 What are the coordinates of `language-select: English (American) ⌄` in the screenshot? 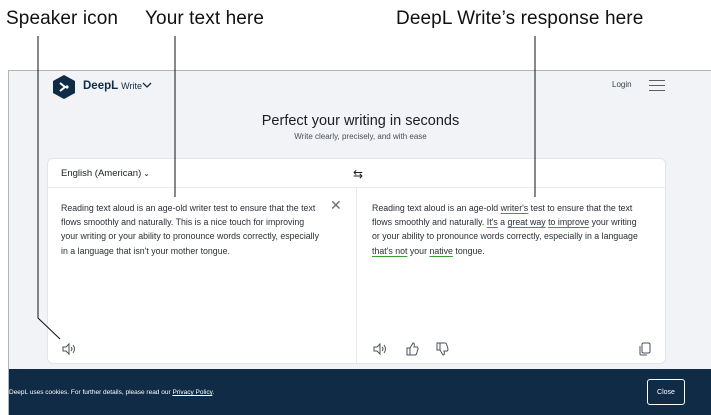 It's located at (105, 173).